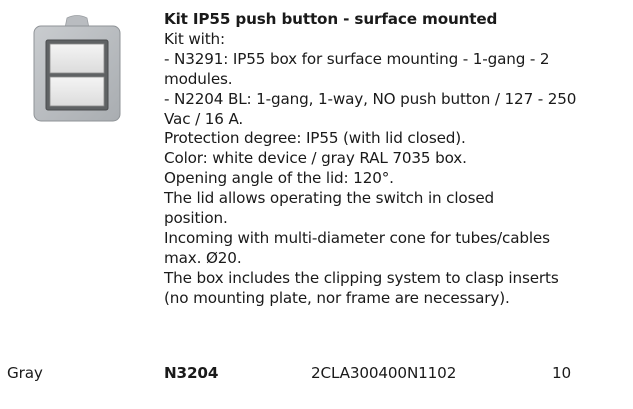 Image resolution: width=633 pixels, height=409 pixels. Describe the element at coordinates (198, 78) in the screenshot. I see `description-line: modules.` at that location.